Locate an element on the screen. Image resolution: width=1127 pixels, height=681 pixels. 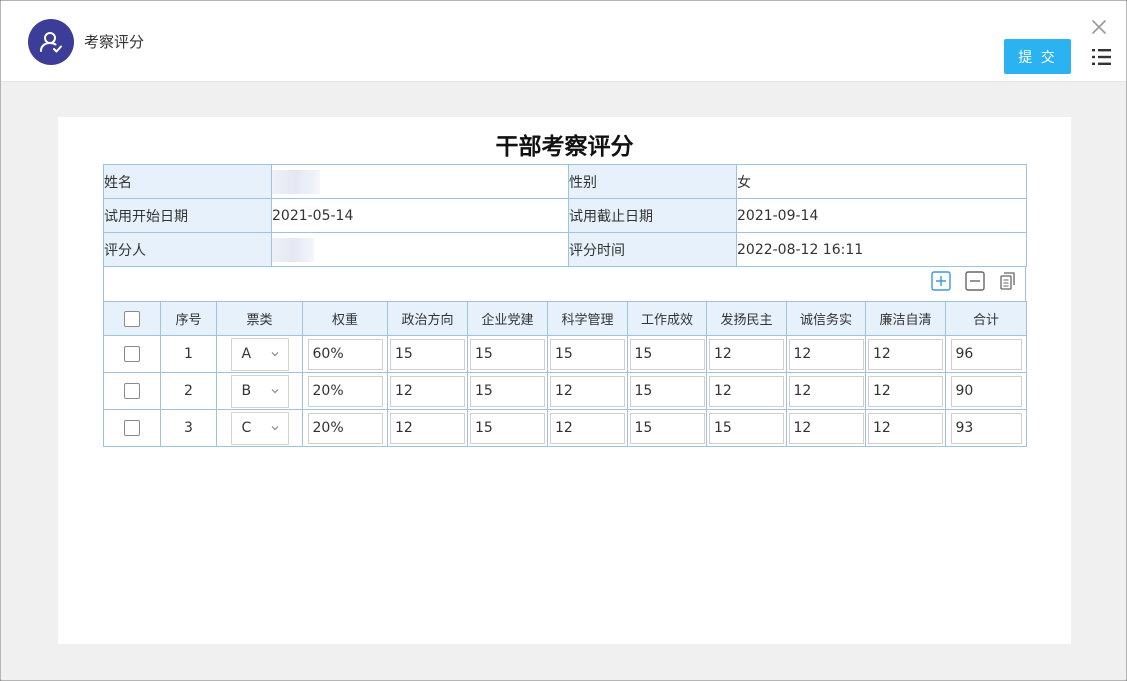
name-value is located at coordinates (420, 181).